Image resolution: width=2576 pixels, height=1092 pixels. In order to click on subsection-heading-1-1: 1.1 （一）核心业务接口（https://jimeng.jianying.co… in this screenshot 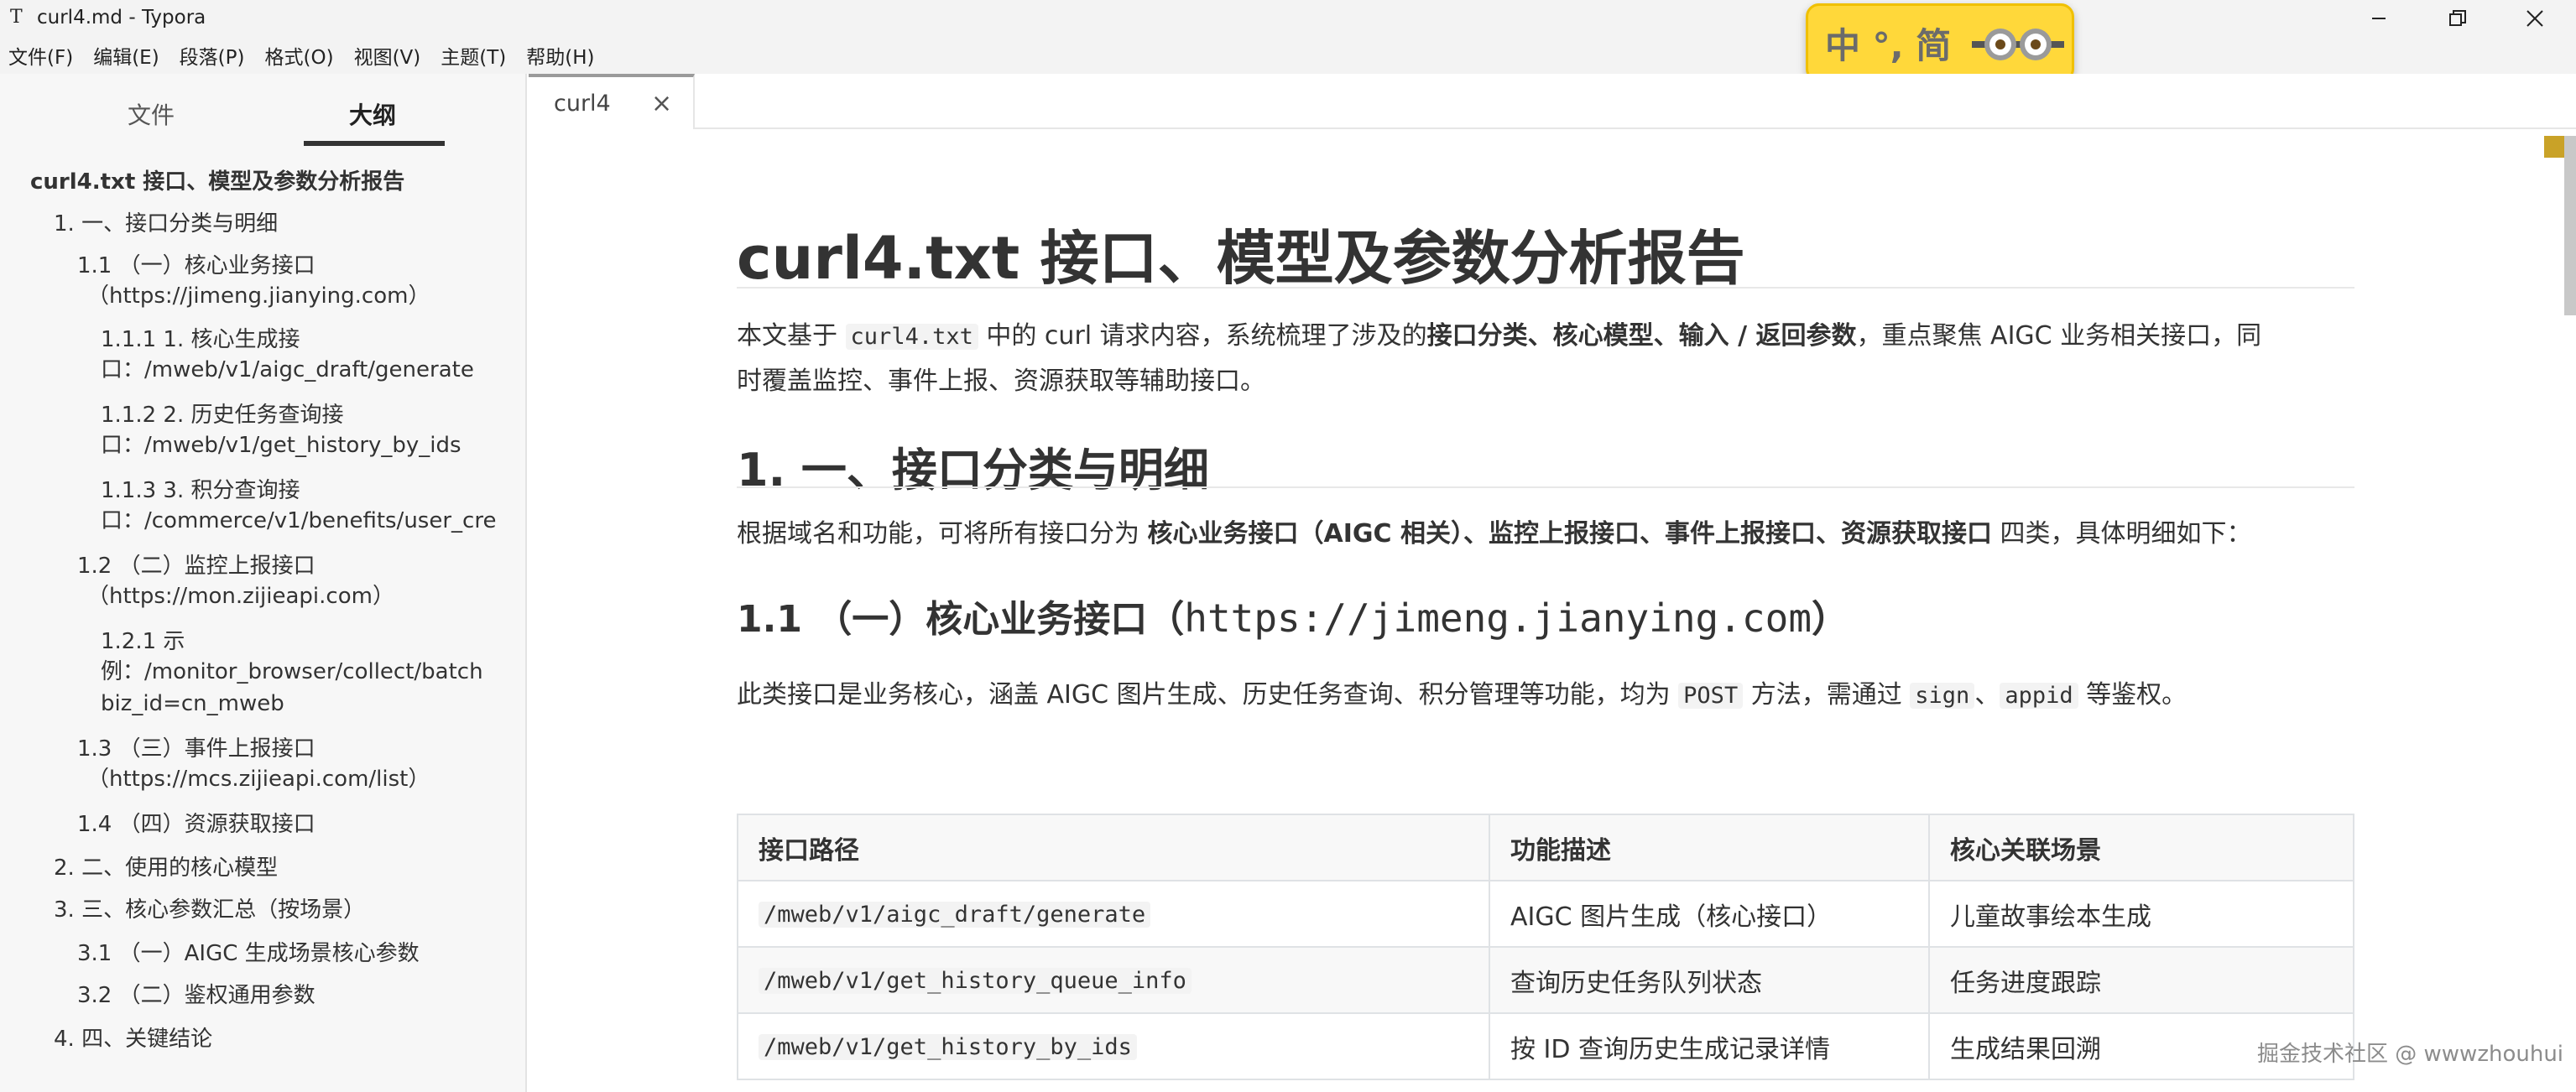, I will do `click(1293, 618)`.